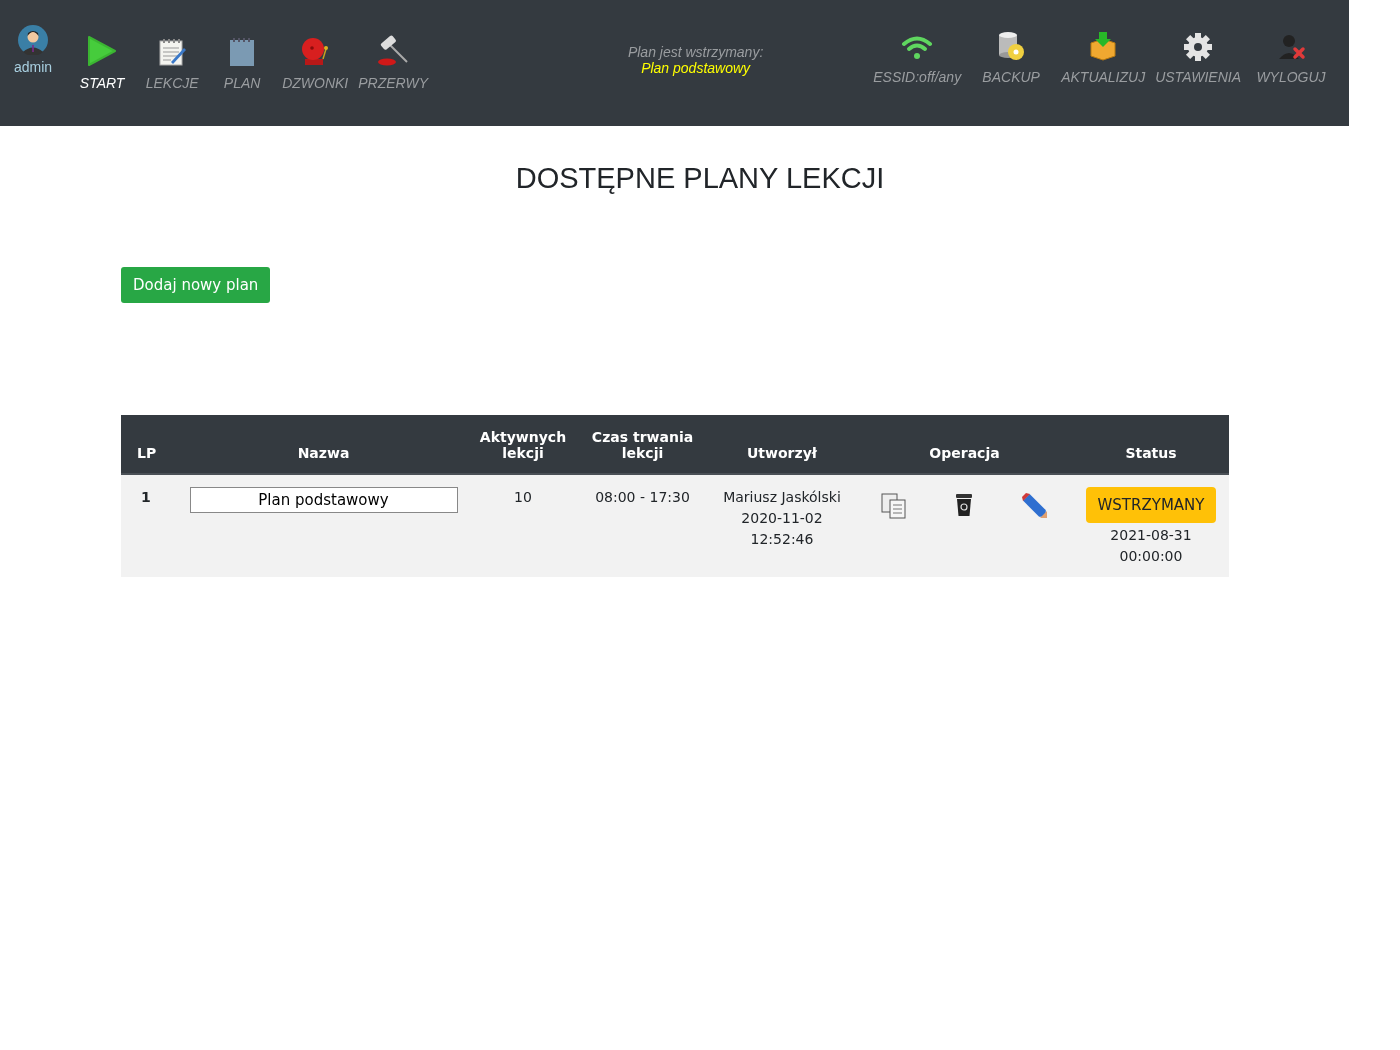 The image size is (1400, 1050). I want to click on nav-item: DZWONKI, so click(315, 63).